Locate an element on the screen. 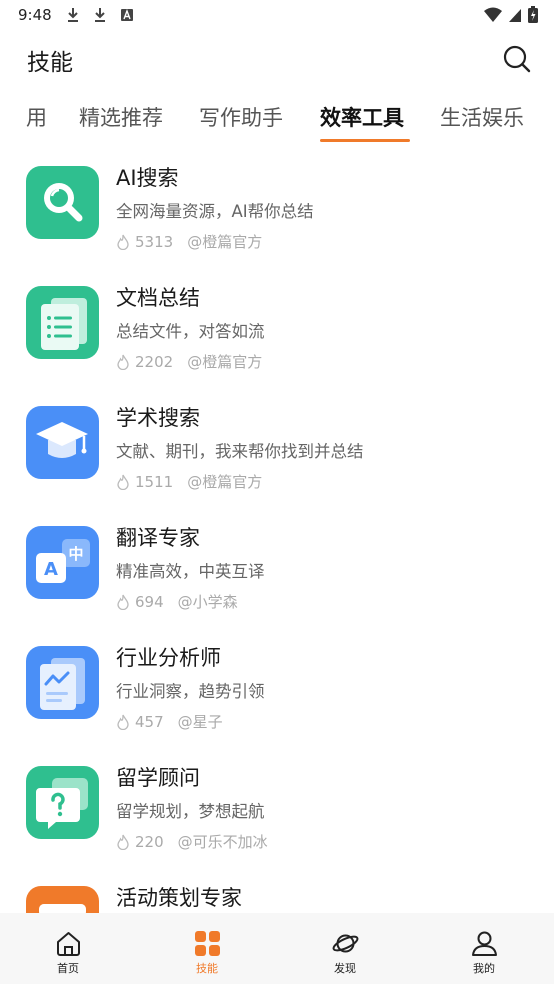  skill-author: @小学森 is located at coordinates (207, 602).